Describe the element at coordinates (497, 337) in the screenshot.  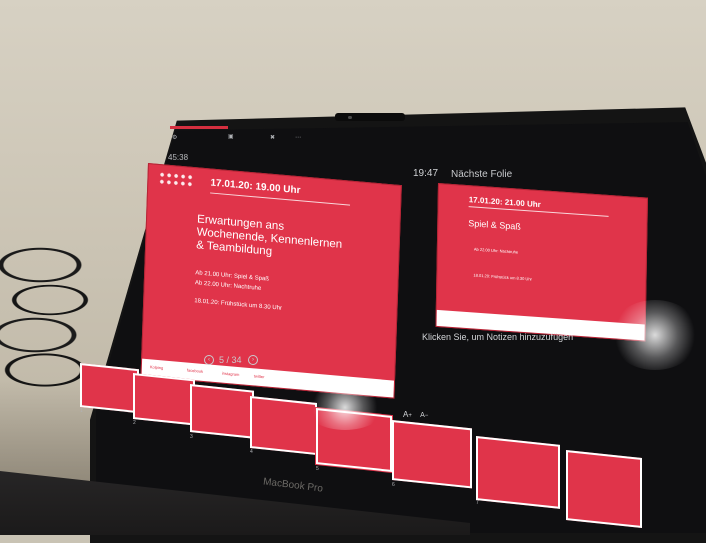
I see `notes-area: Klicken Sie, um Notizen hinzuzufügen` at that location.